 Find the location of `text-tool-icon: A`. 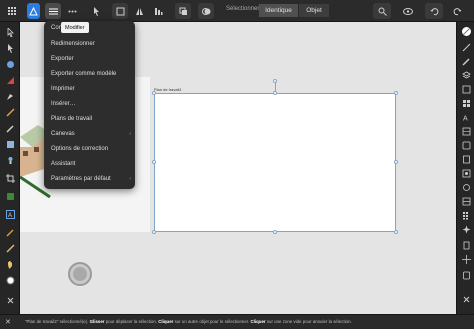

text-tool-icon: A is located at coordinates (10, 214).